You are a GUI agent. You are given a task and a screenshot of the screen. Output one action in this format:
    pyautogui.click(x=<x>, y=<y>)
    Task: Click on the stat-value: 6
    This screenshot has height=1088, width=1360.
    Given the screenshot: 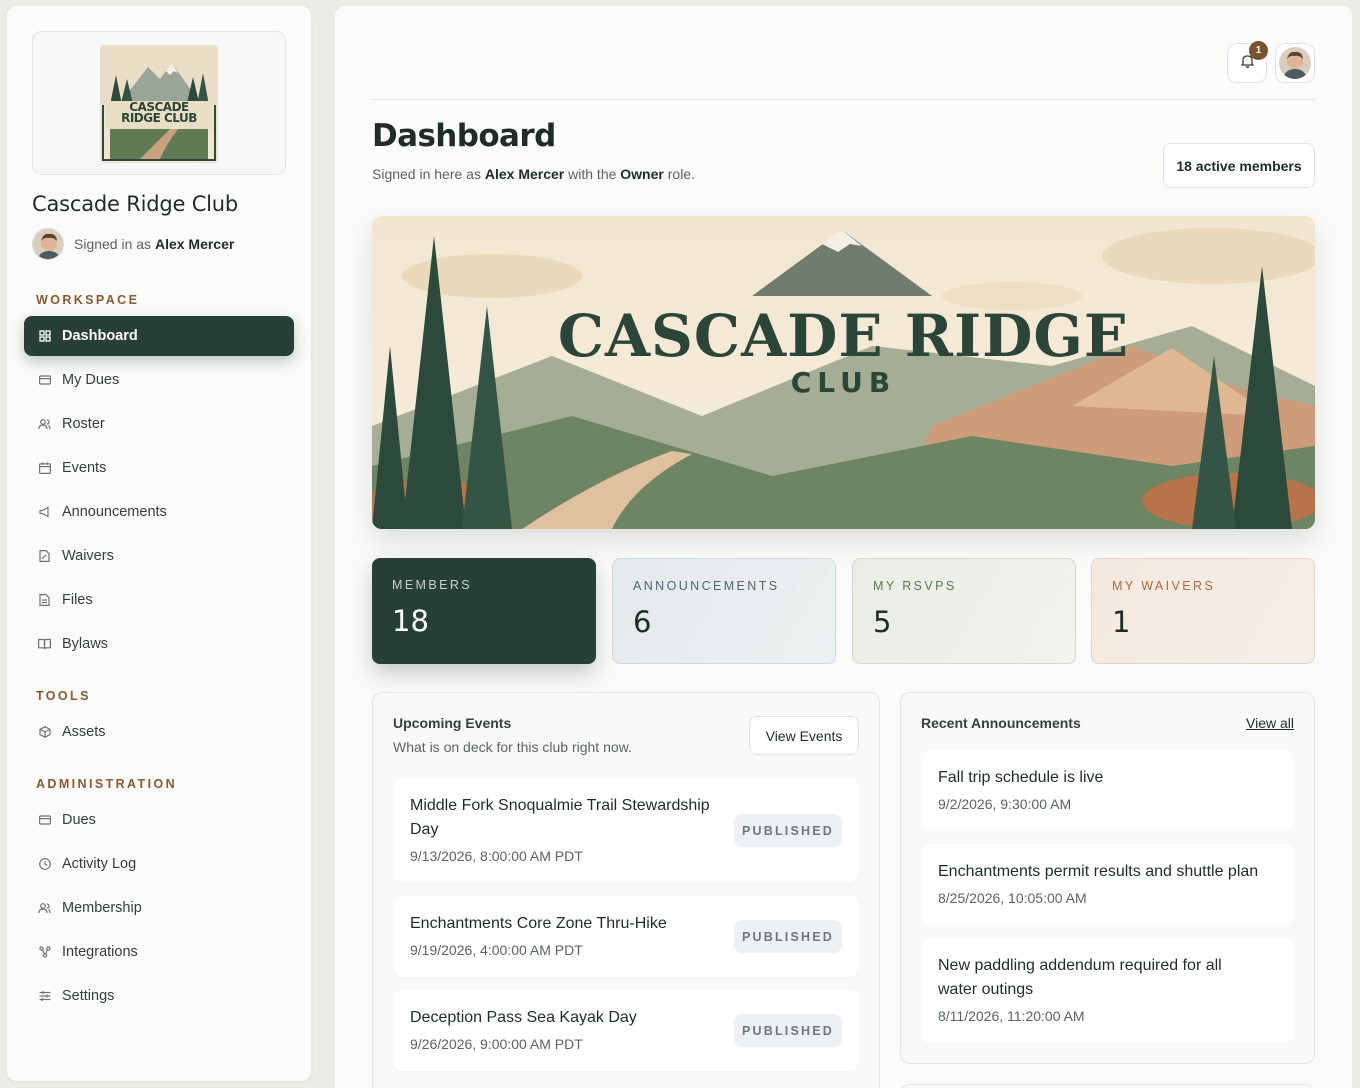 What is the action you would take?
    pyautogui.click(x=642, y=622)
    